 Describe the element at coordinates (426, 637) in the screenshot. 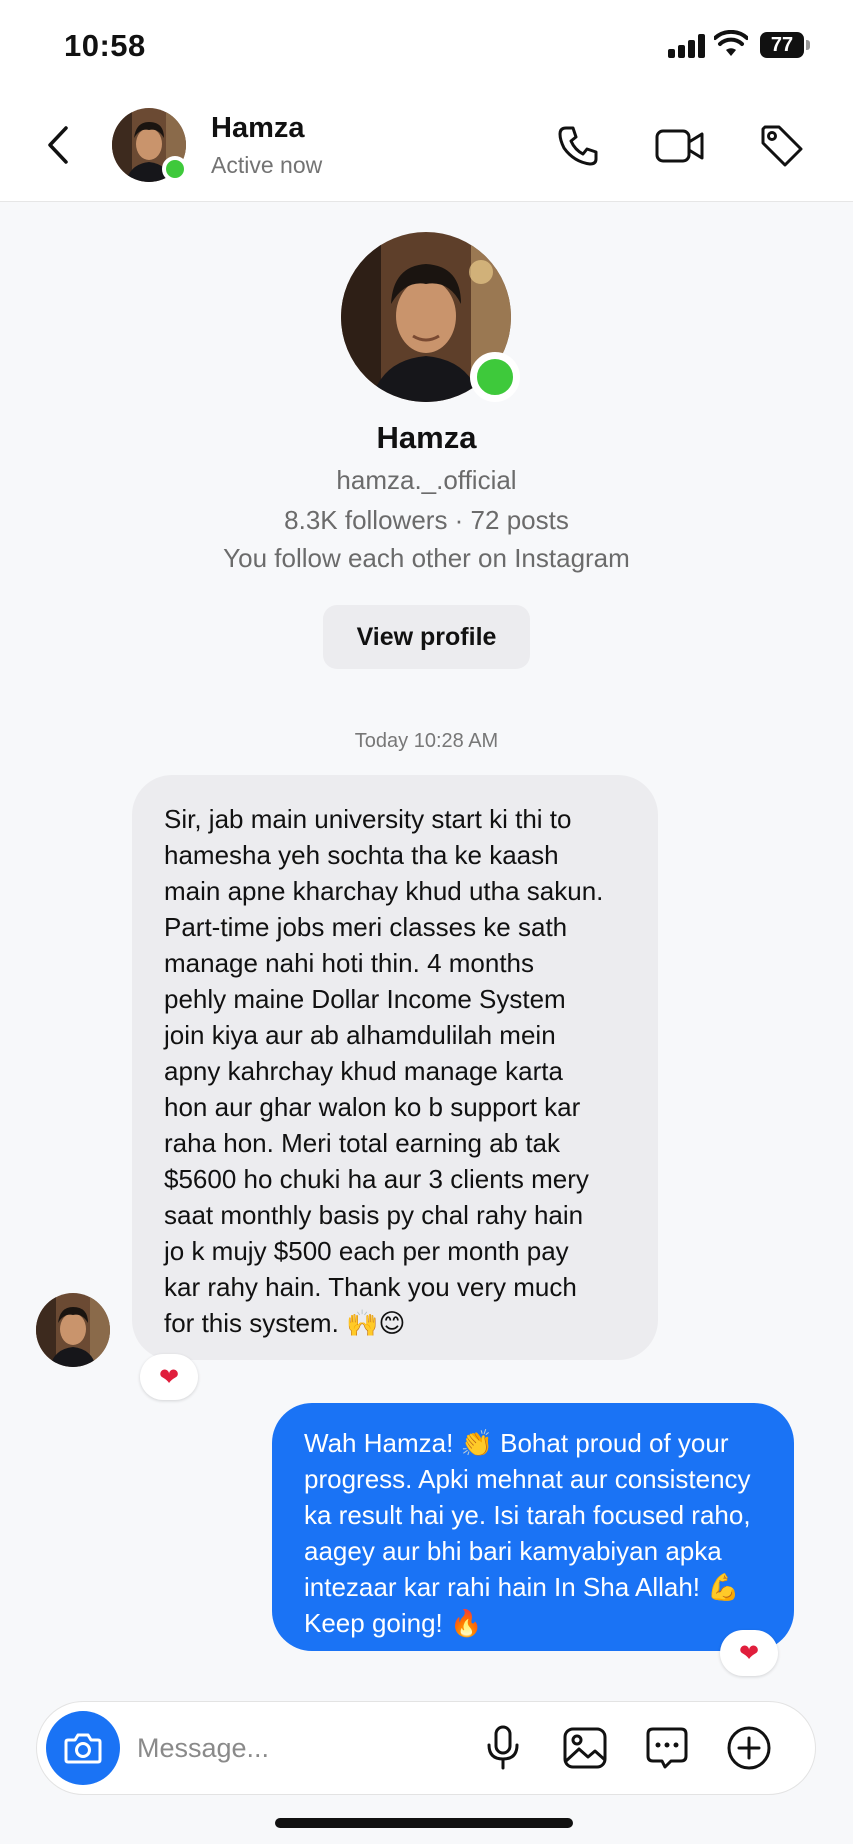

I see `view-profile-button: View profile` at that location.